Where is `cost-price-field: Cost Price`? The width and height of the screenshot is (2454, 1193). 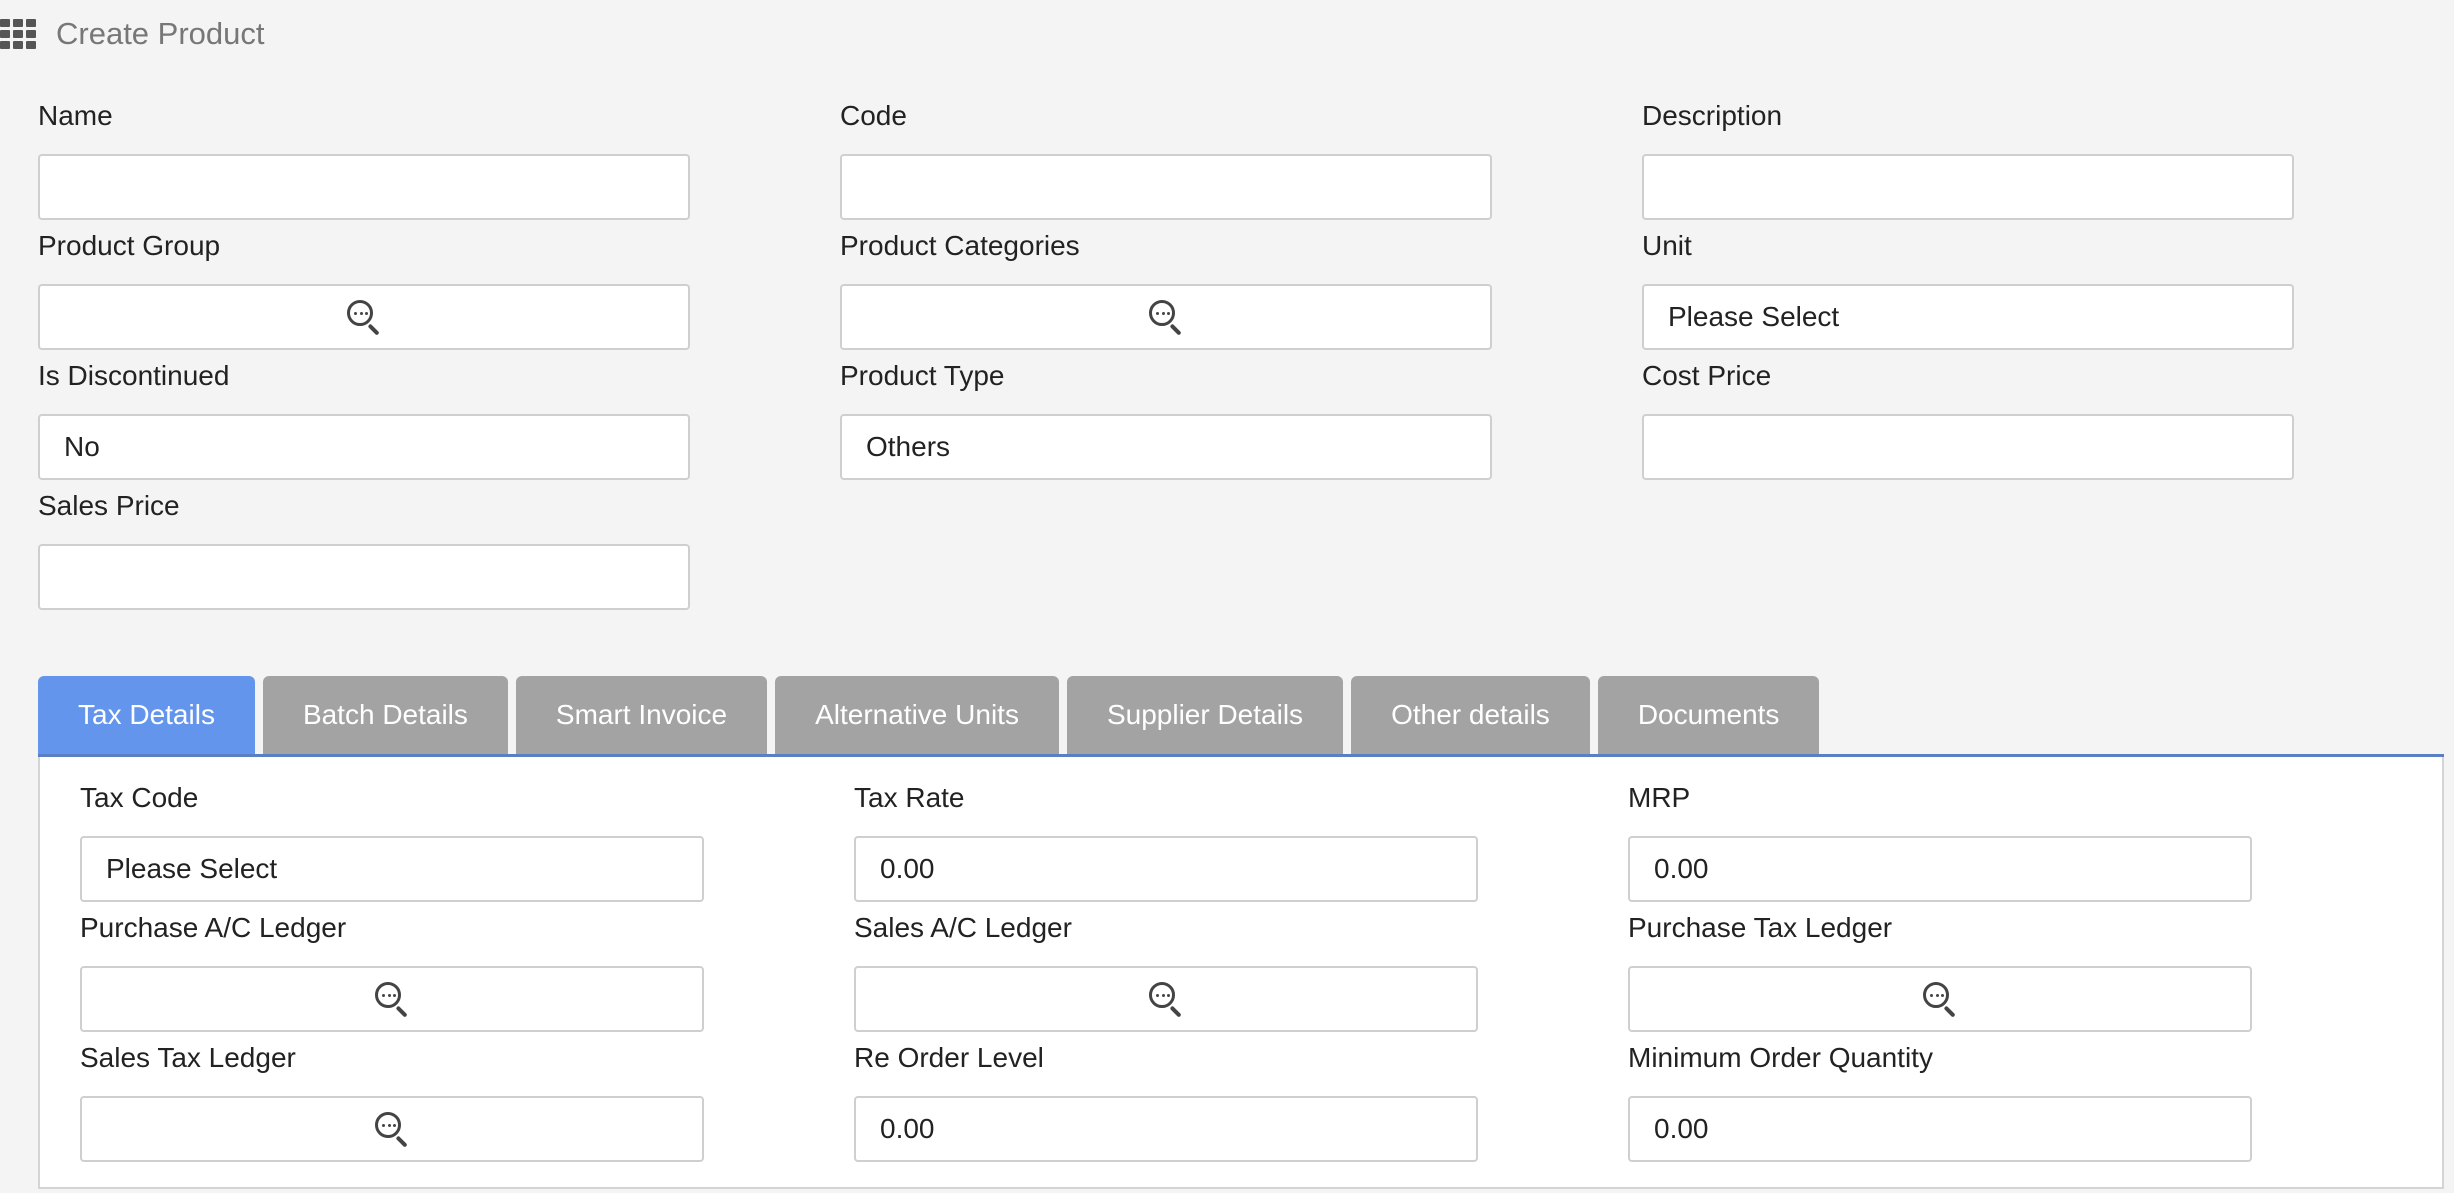
cost-price-field: Cost Price is located at coordinates (1968, 419).